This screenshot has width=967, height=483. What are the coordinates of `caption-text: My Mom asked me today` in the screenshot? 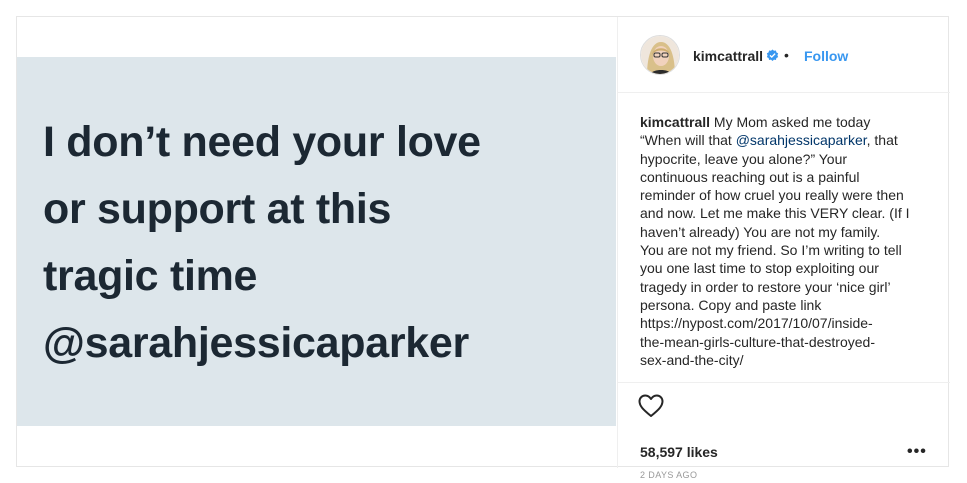 It's located at (790, 122).